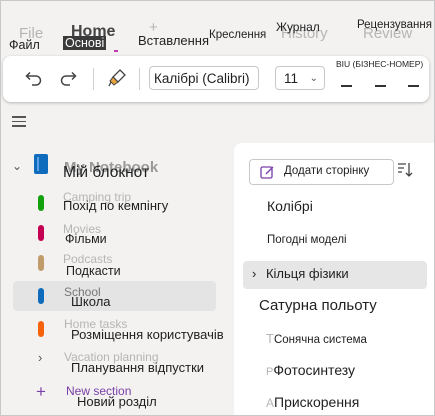  Describe the element at coordinates (24, 45) in the screenshot. I see `tab-file: Файл` at that location.